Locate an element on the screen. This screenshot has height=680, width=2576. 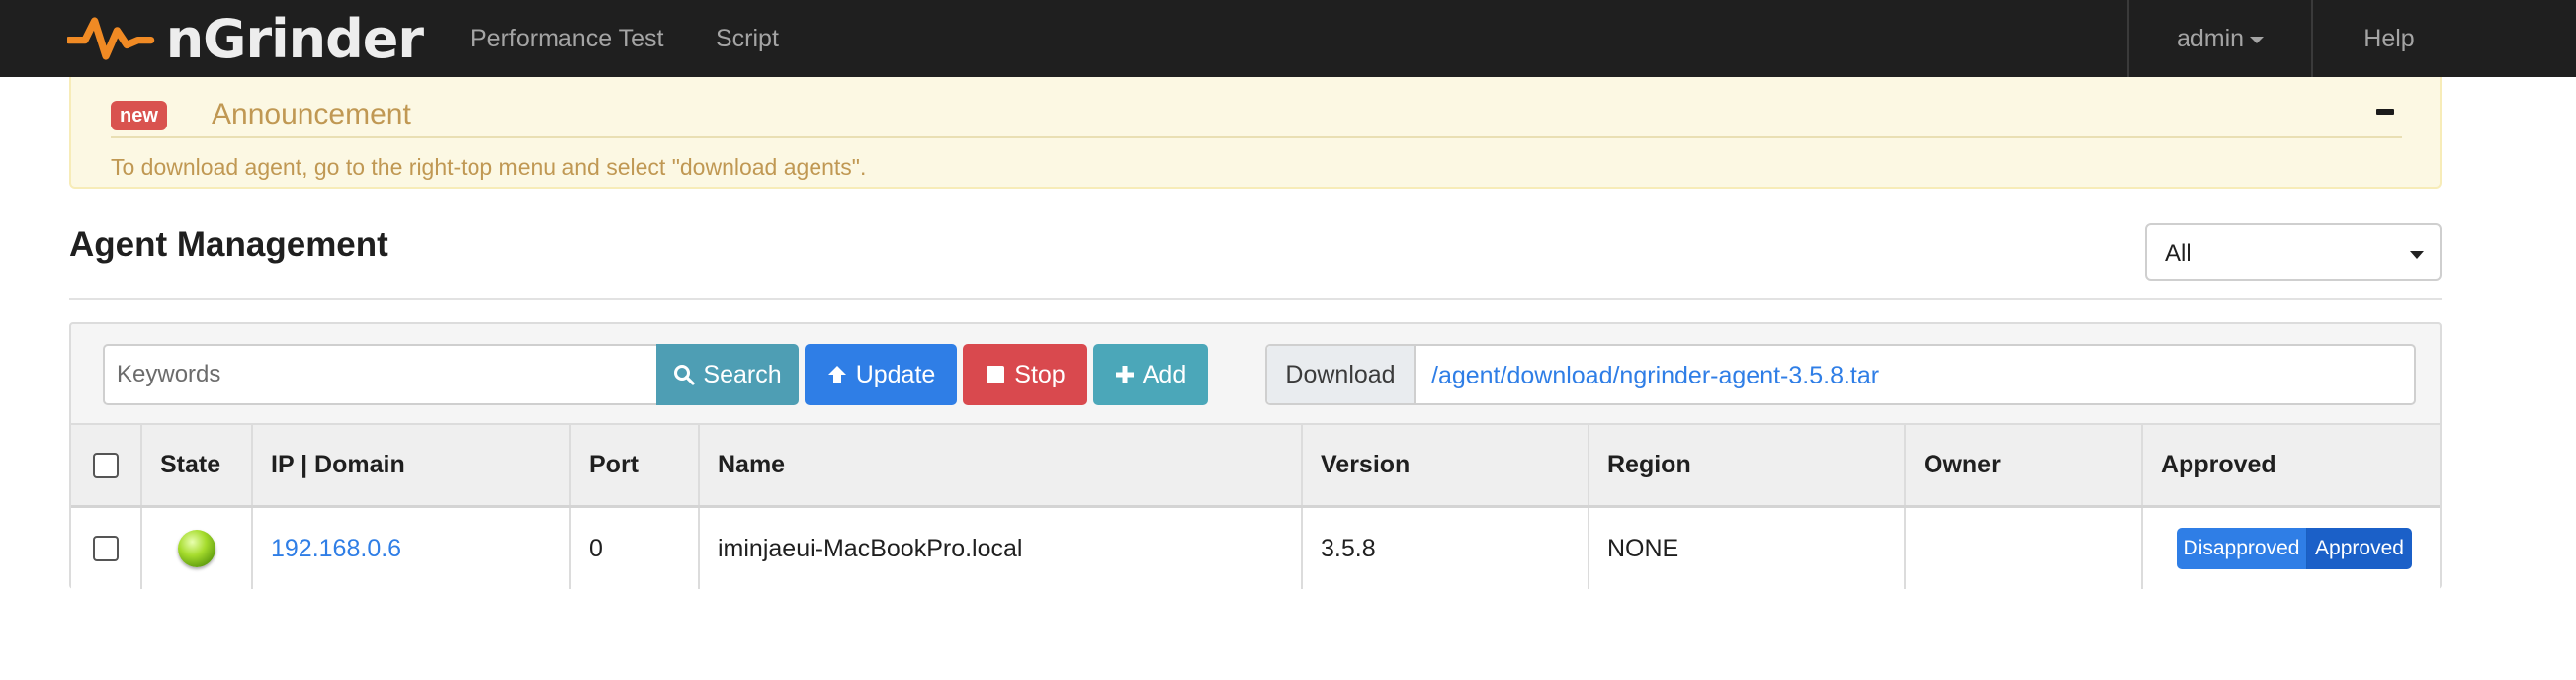
state-running-icon is located at coordinates (196, 548).